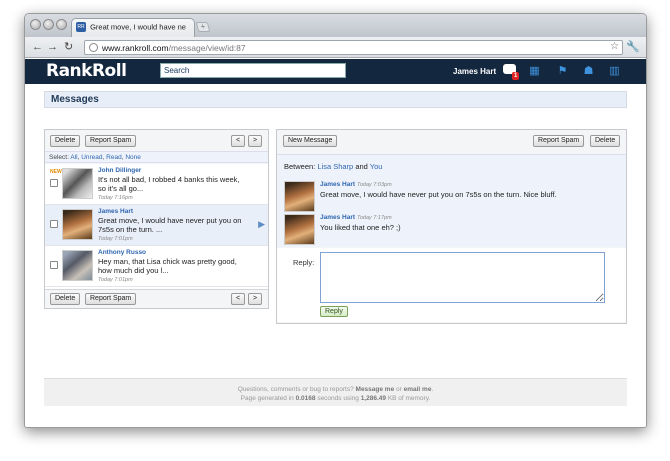 The width and height of the screenshot is (670, 461). Describe the element at coordinates (135, 48) in the screenshot. I see `url-host: www.rankroll.com` at that location.